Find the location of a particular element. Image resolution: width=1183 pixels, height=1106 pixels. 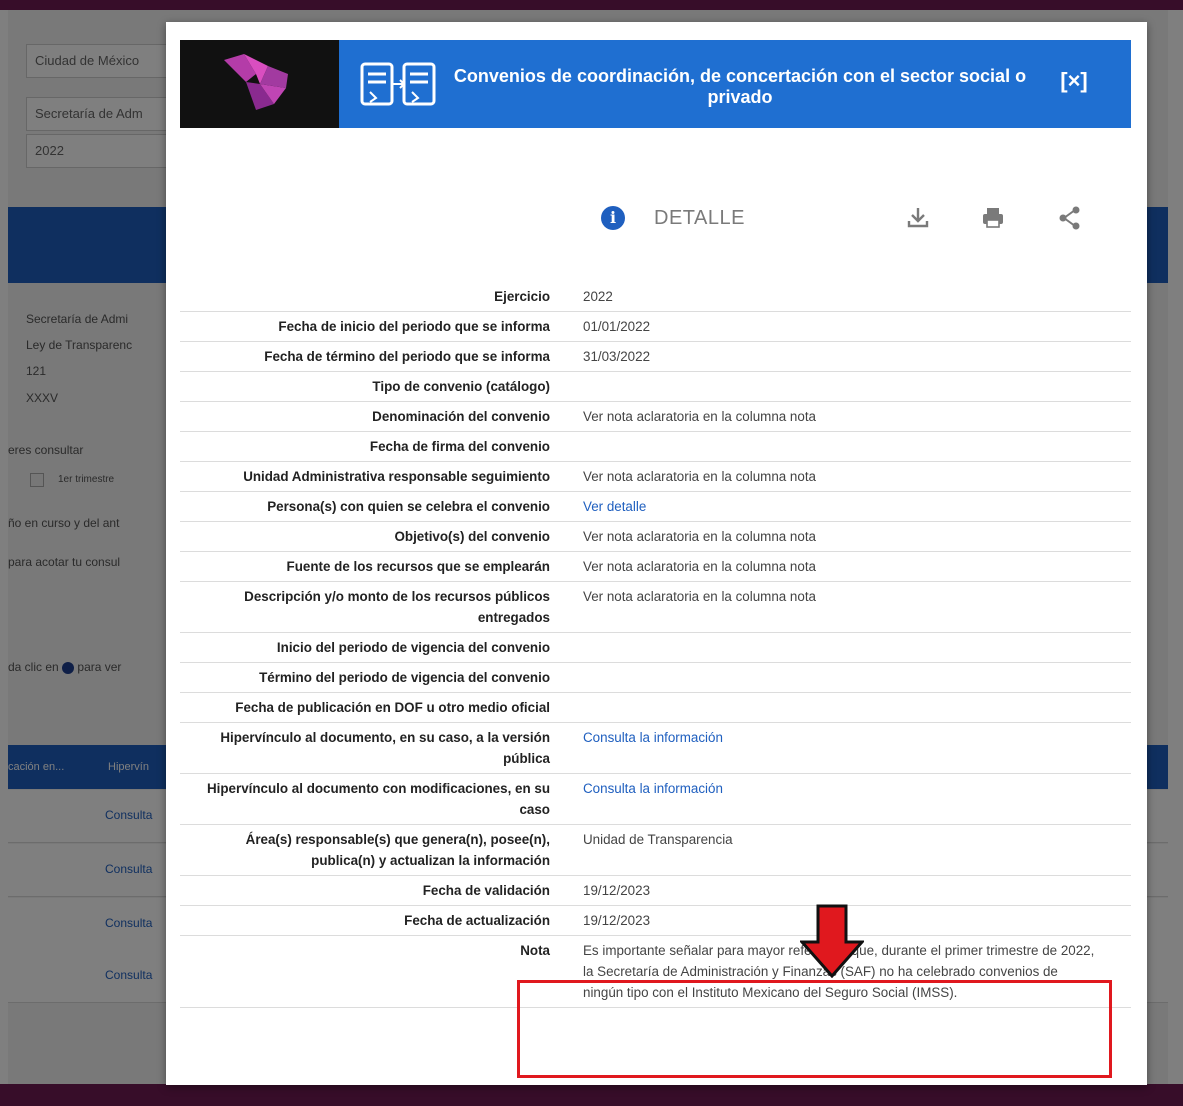

note-highlight-box is located at coordinates (814, 1029).